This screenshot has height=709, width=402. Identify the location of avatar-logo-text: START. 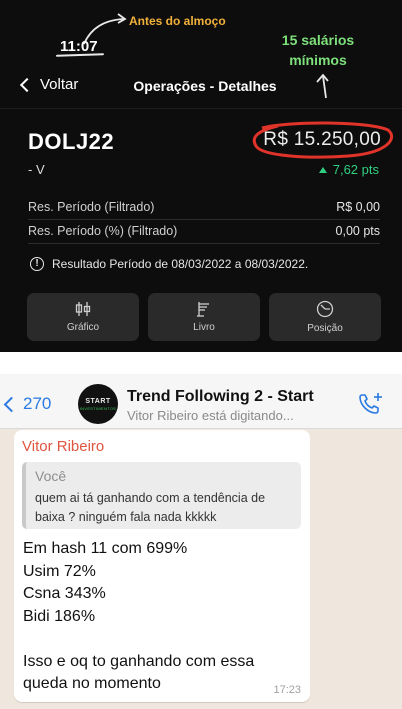
(98, 401).